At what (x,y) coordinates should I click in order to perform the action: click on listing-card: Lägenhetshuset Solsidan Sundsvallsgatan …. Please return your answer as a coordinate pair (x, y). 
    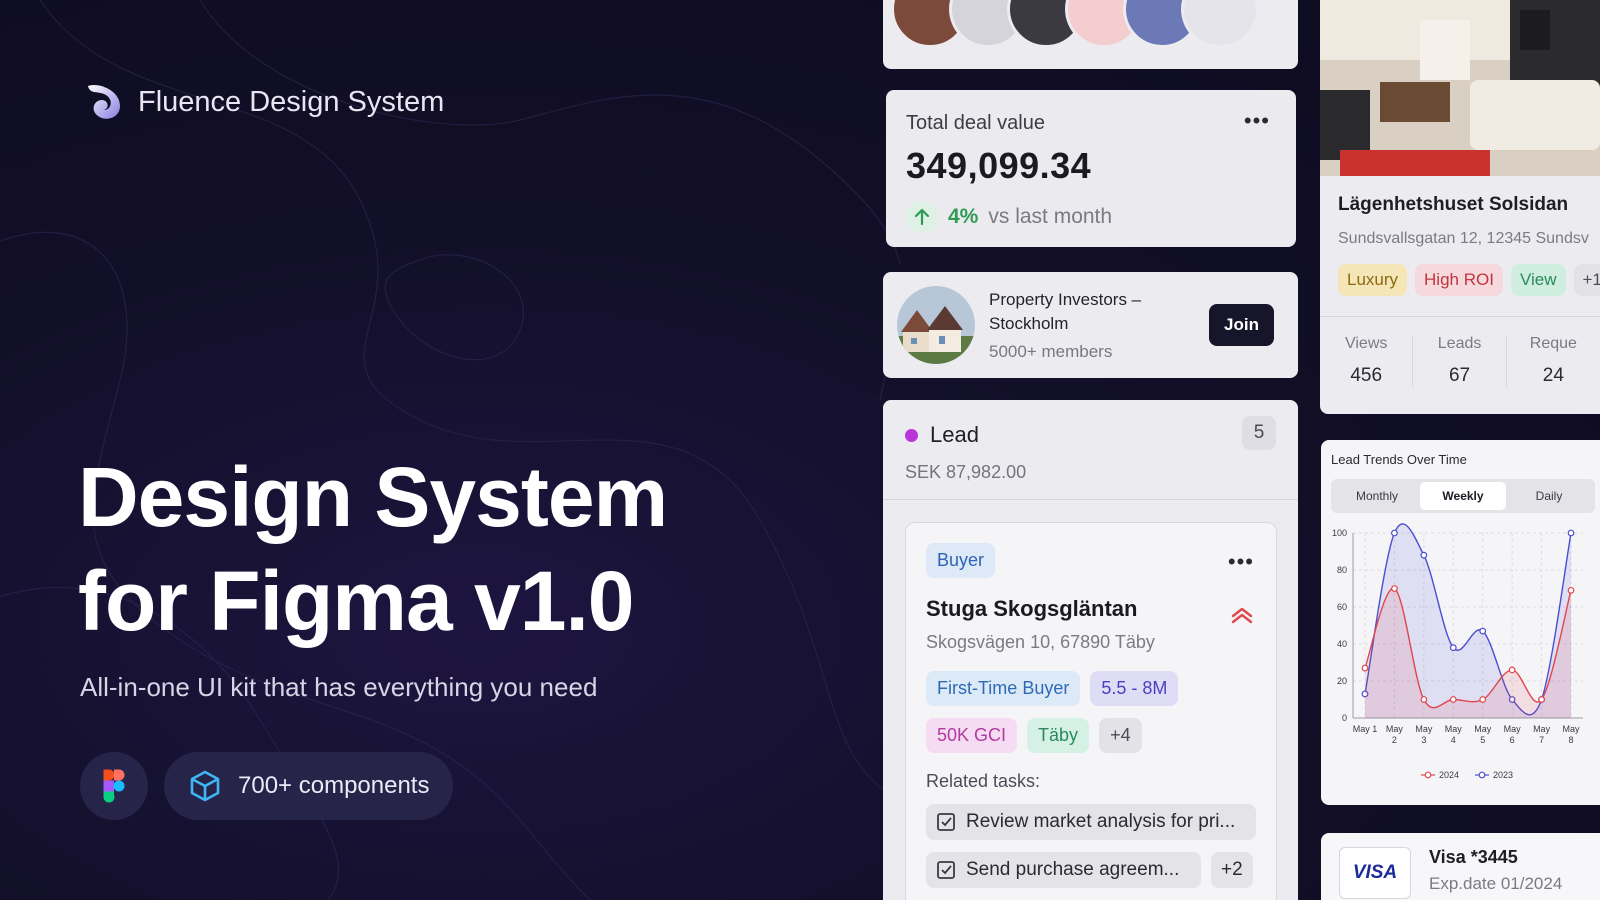
    Looking at the image, I should click on (1460, 207).